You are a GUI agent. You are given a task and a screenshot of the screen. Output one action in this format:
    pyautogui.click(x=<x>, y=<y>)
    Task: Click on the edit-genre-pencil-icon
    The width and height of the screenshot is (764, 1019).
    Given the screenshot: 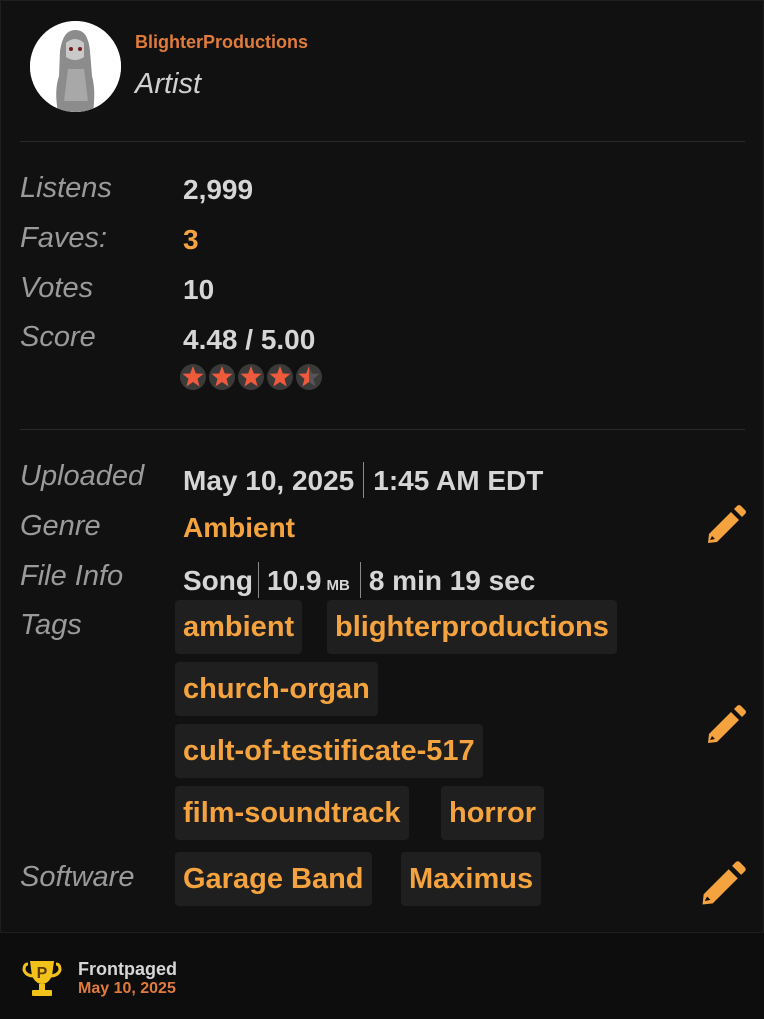 What is the action you would take?
    pyautogui.click(x=726, y=525)
    